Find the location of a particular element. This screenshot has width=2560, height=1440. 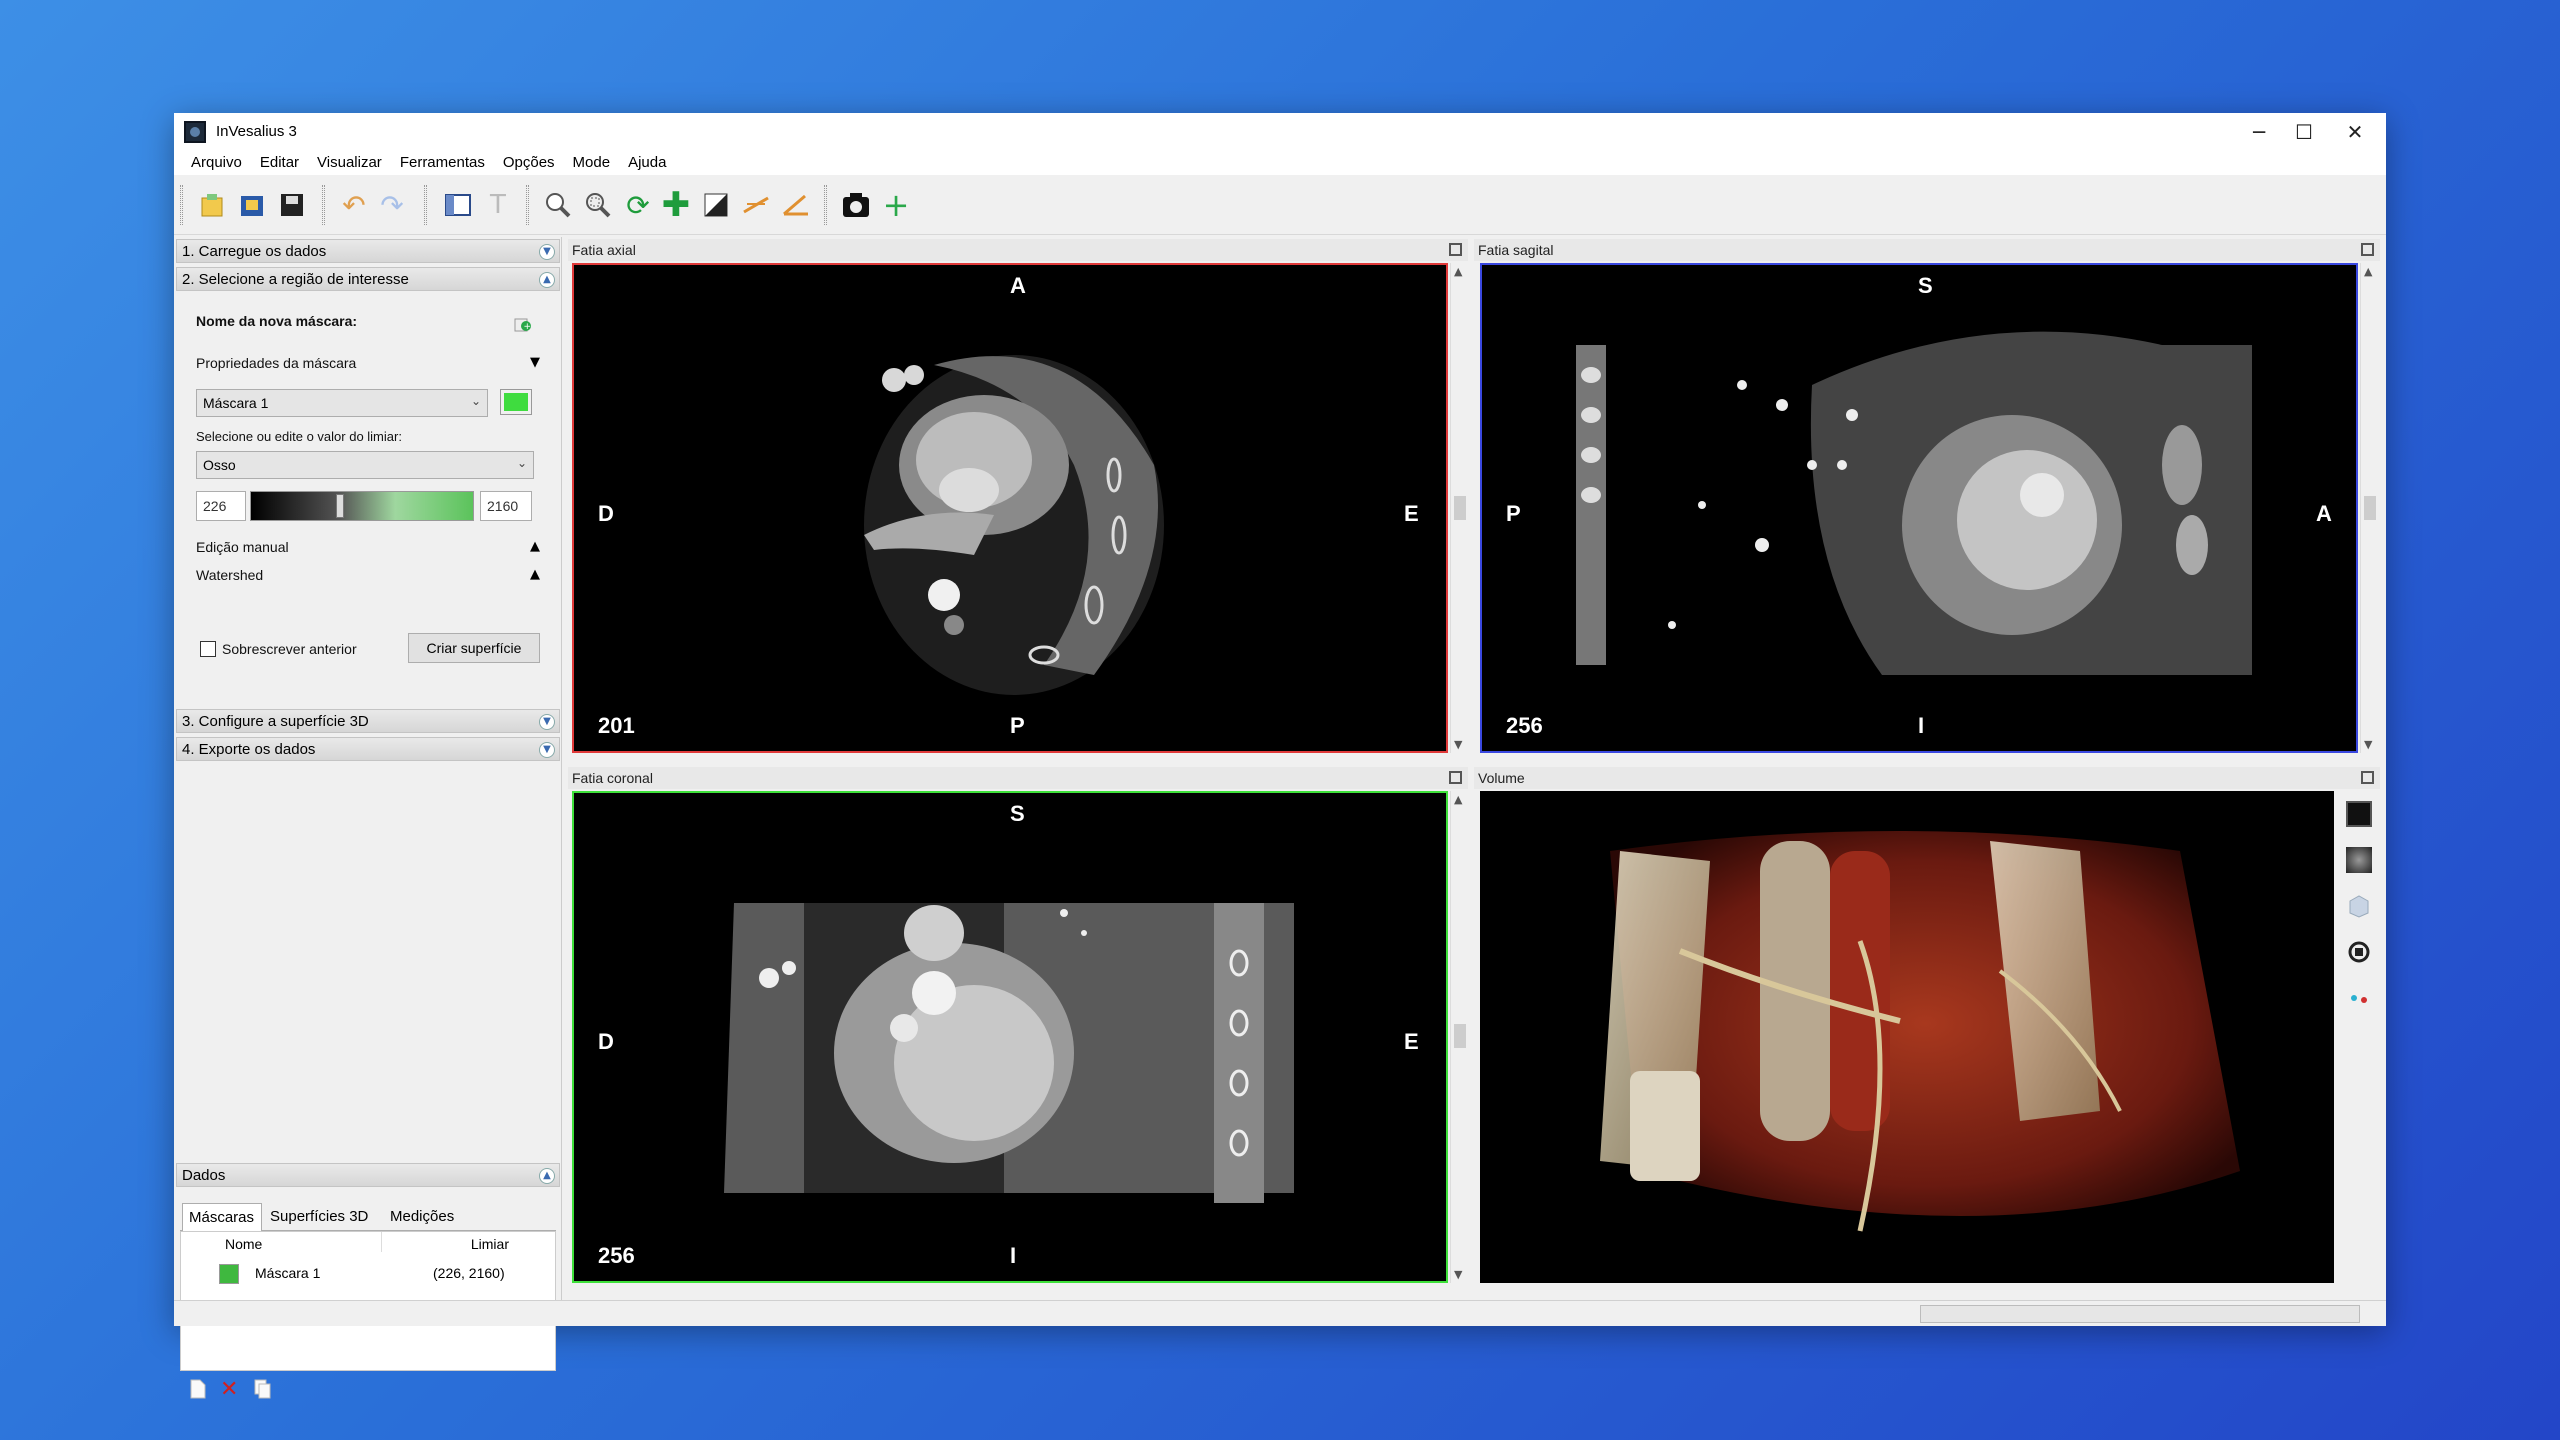

section-roi-label: 2. Selecione a região de interesse is located at coordinates (295, 279).